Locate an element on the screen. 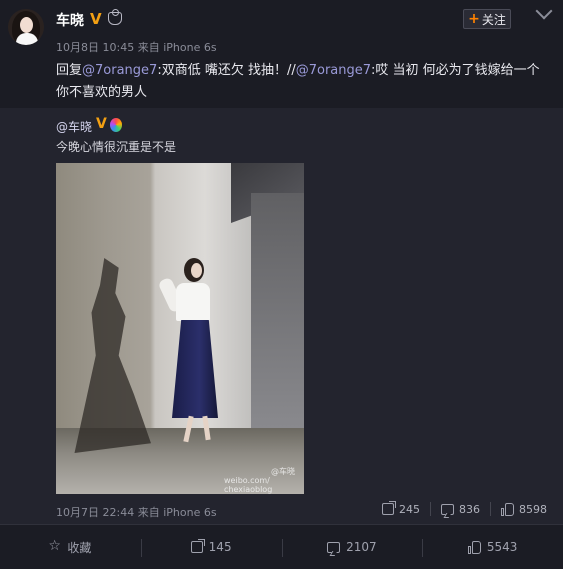 This screenshot has width=563, height=569. photo-person is located at coordinates (195, 355).